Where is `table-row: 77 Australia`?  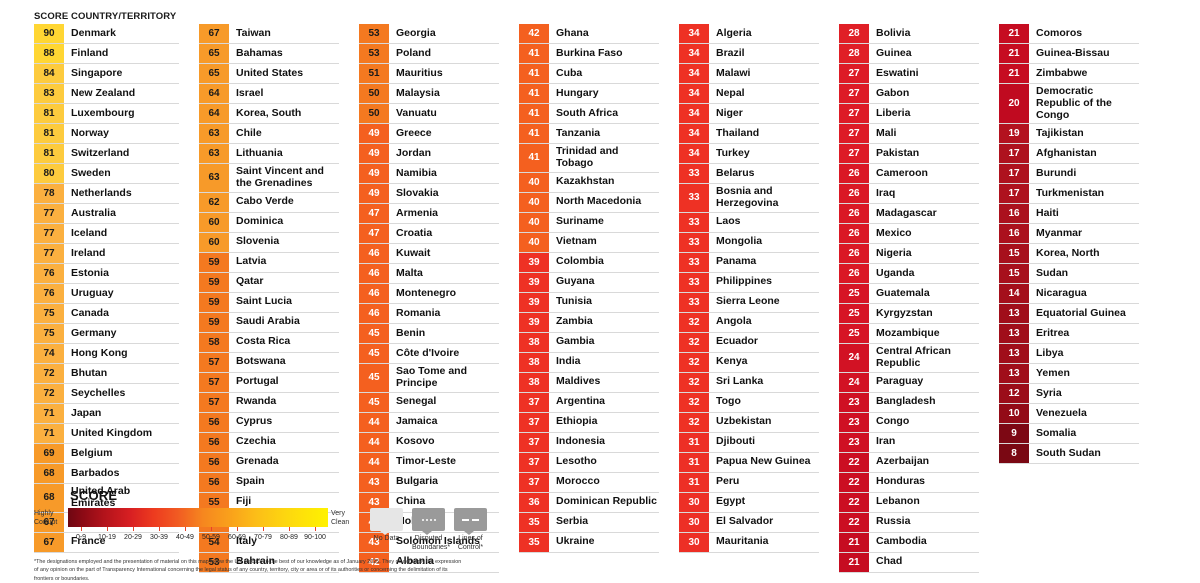
table-row: 77 Australia is located at coordinates (106, 214).